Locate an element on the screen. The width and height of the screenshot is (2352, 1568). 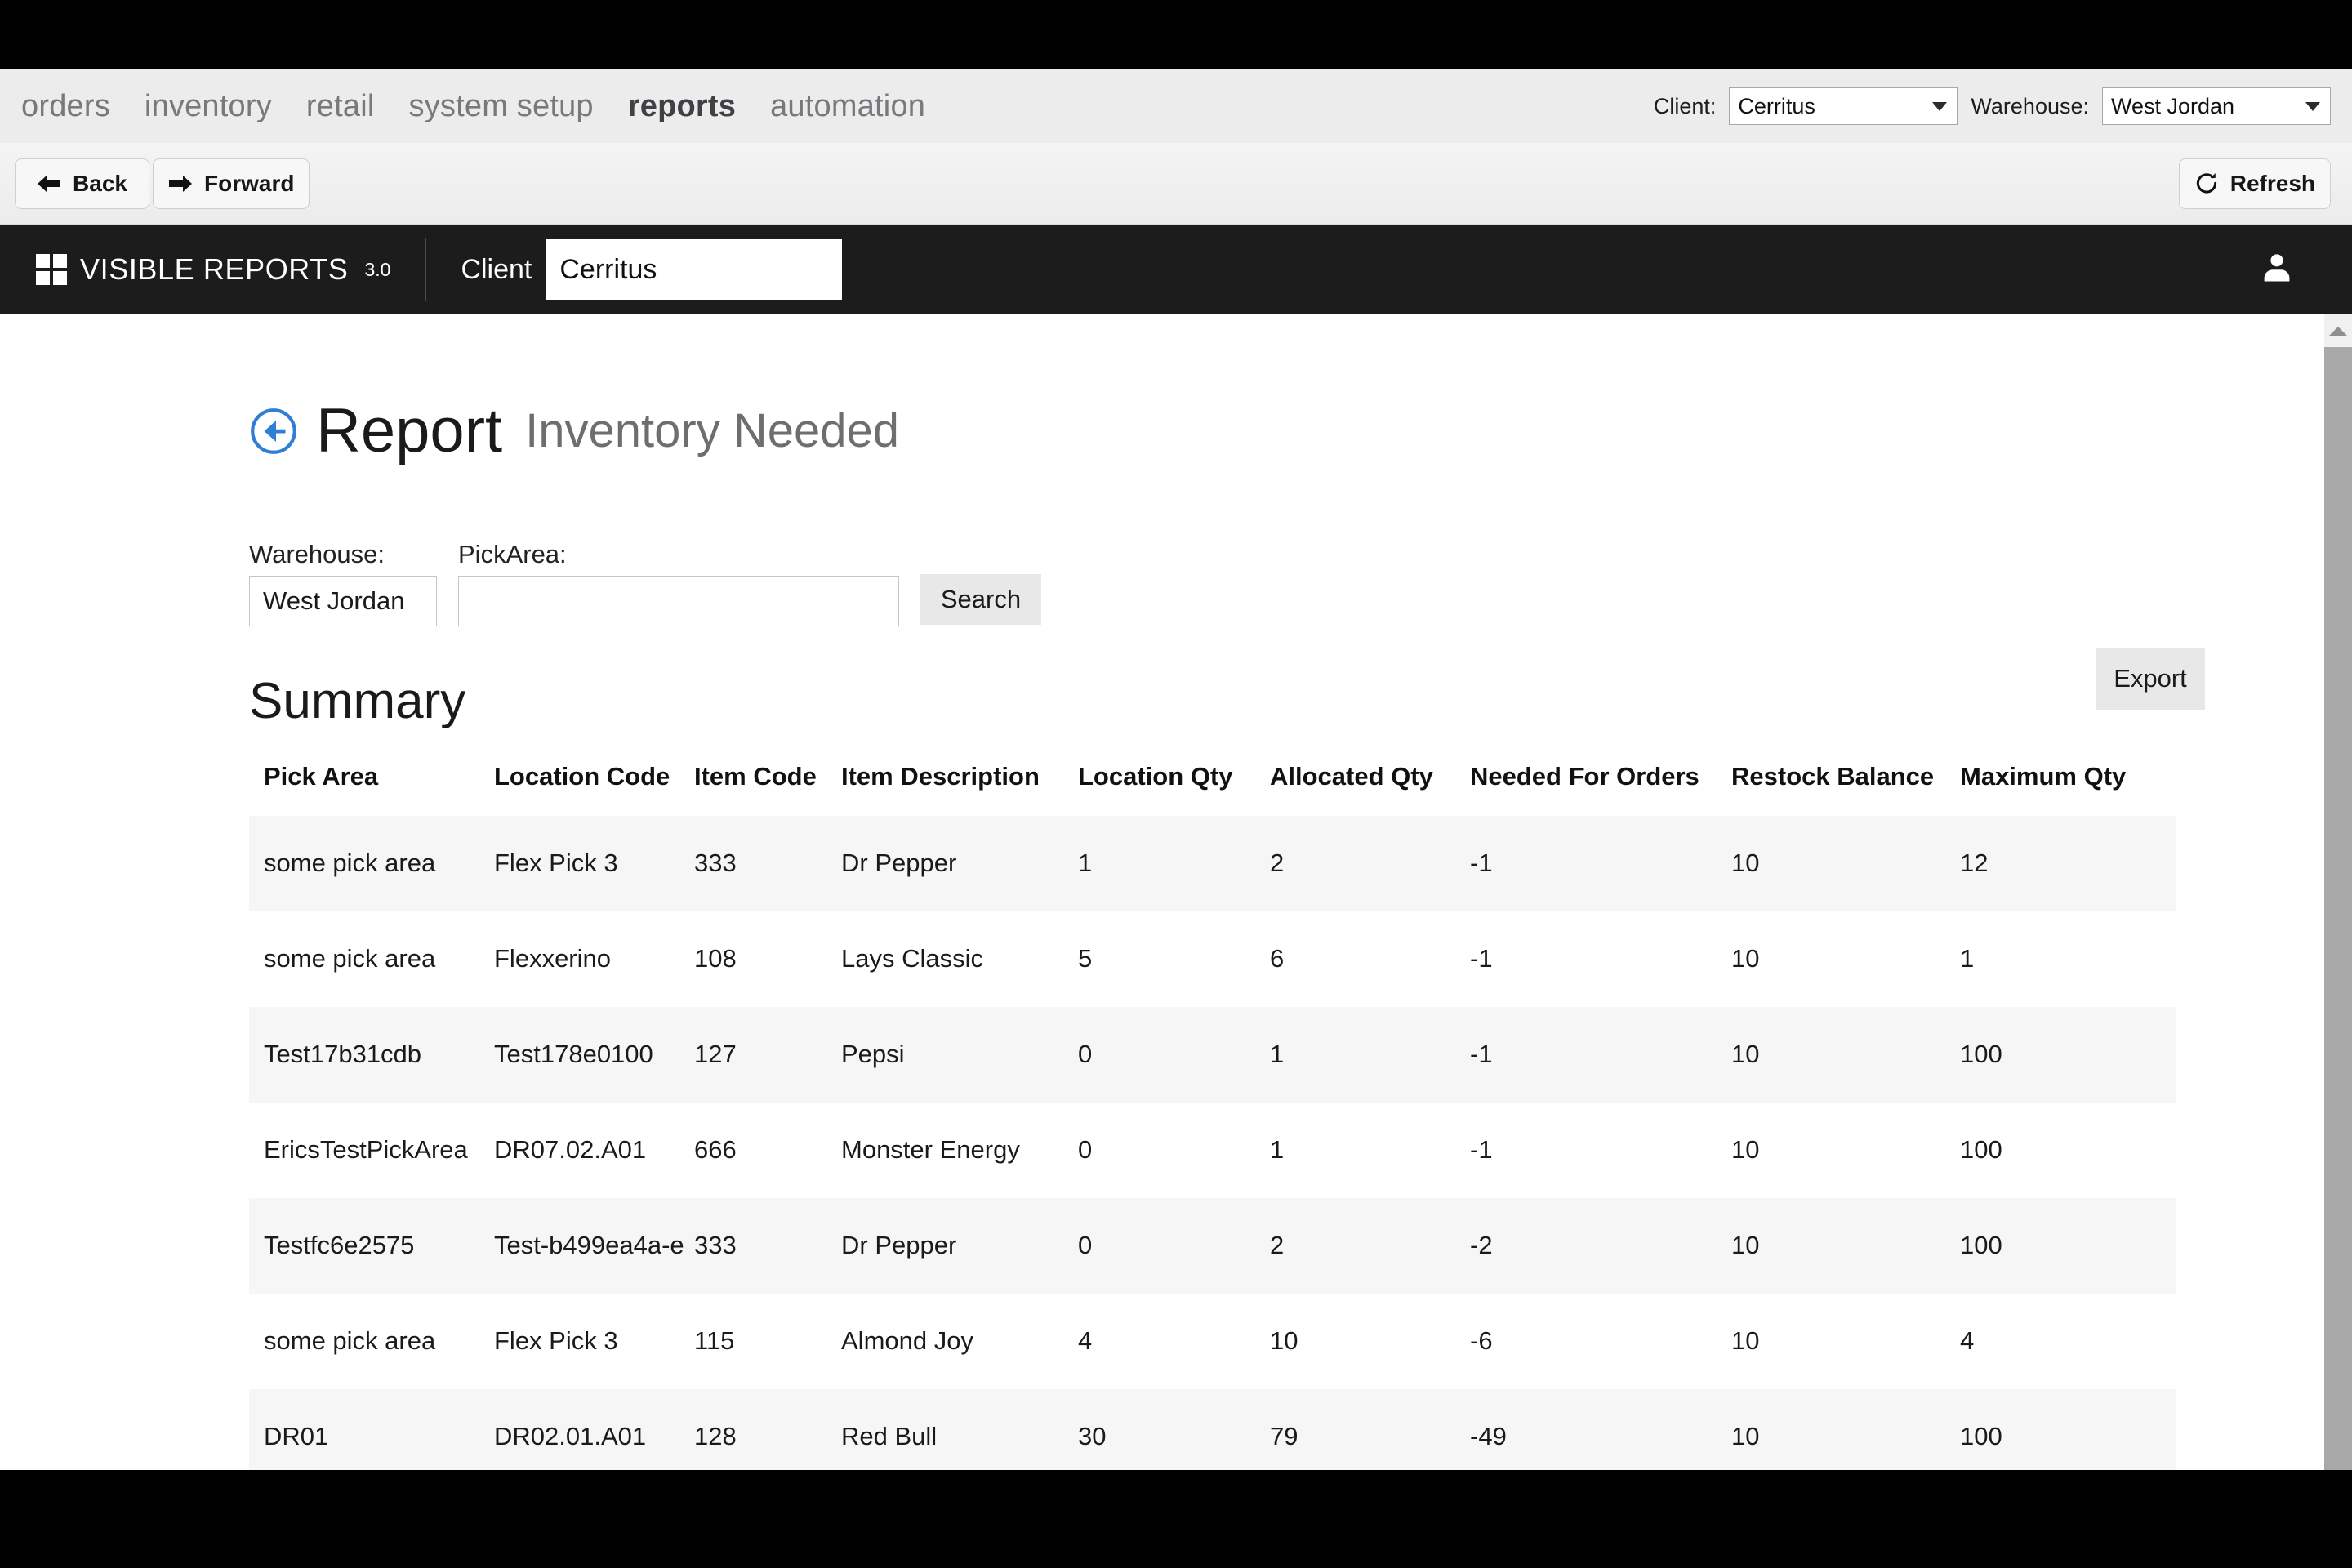
filter-bar: Warehouse: PickArea: Search is located at coordinates (1276, 583).